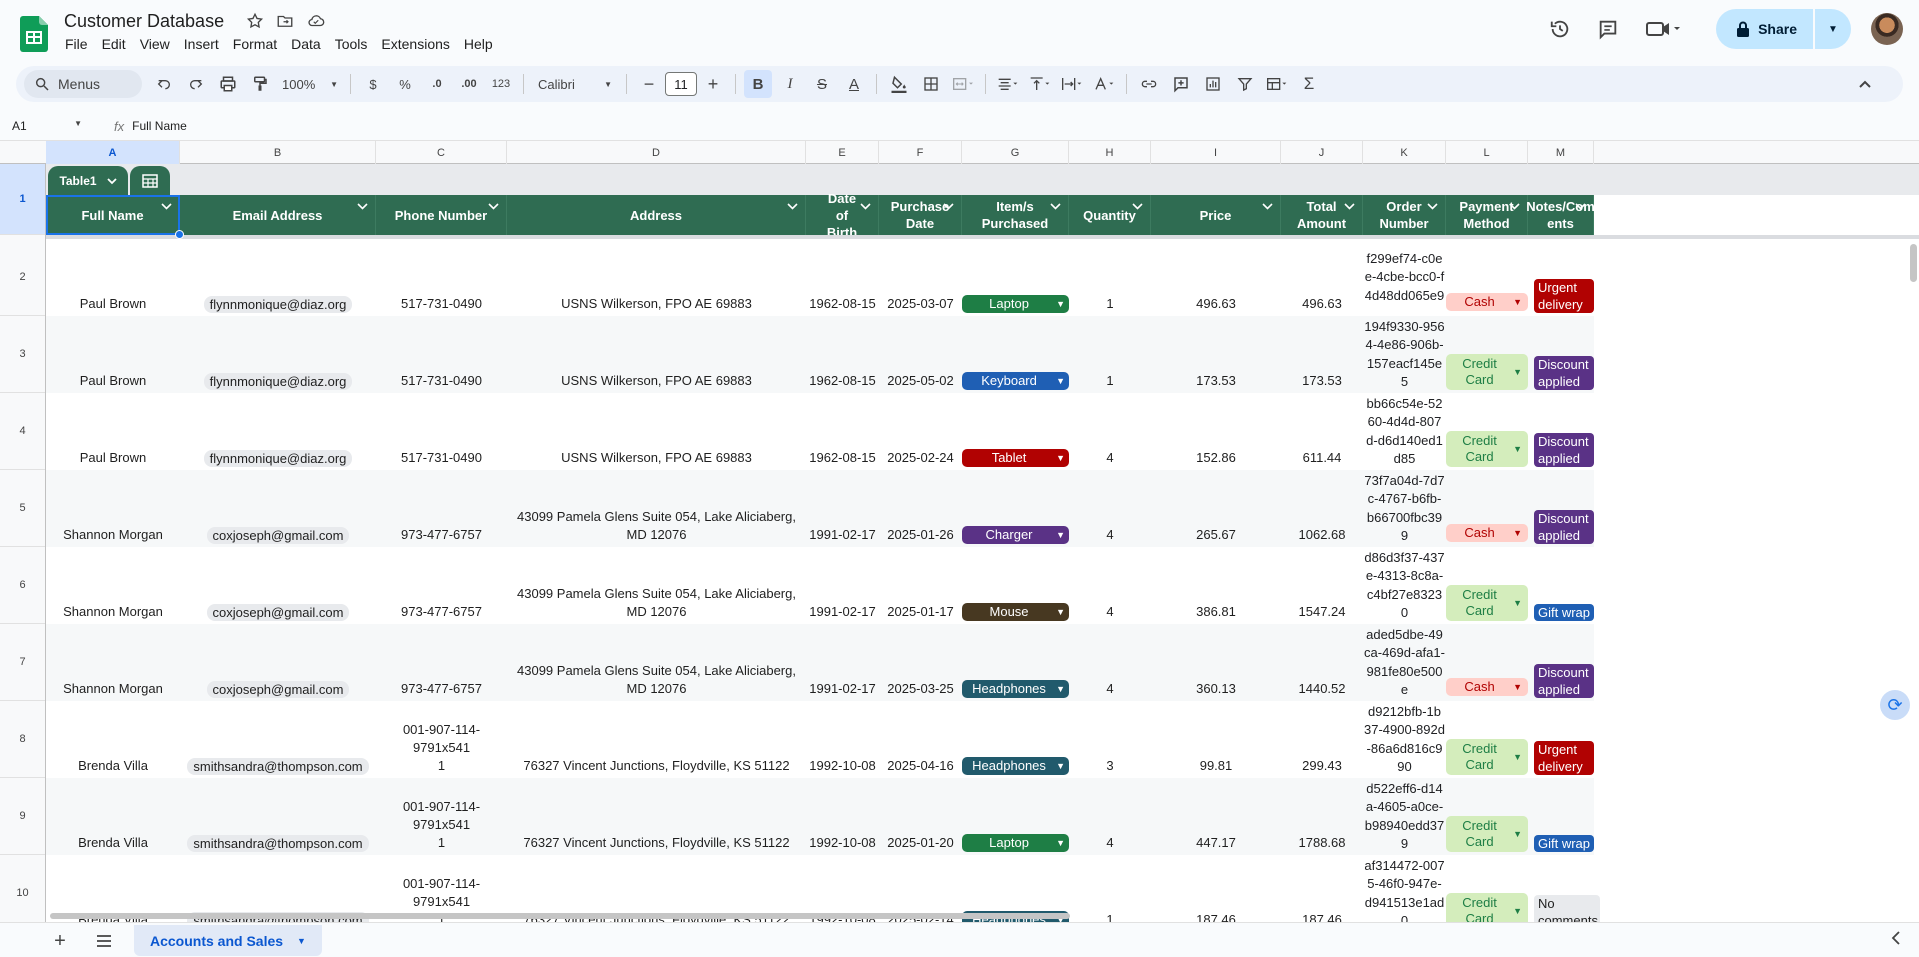 The height and width of the screenshot is (957, 1919). I want to click on order-number-cell: d522eff6-d14 a-4605-a0ce-b98940edd37 9, so click(1404, 816).